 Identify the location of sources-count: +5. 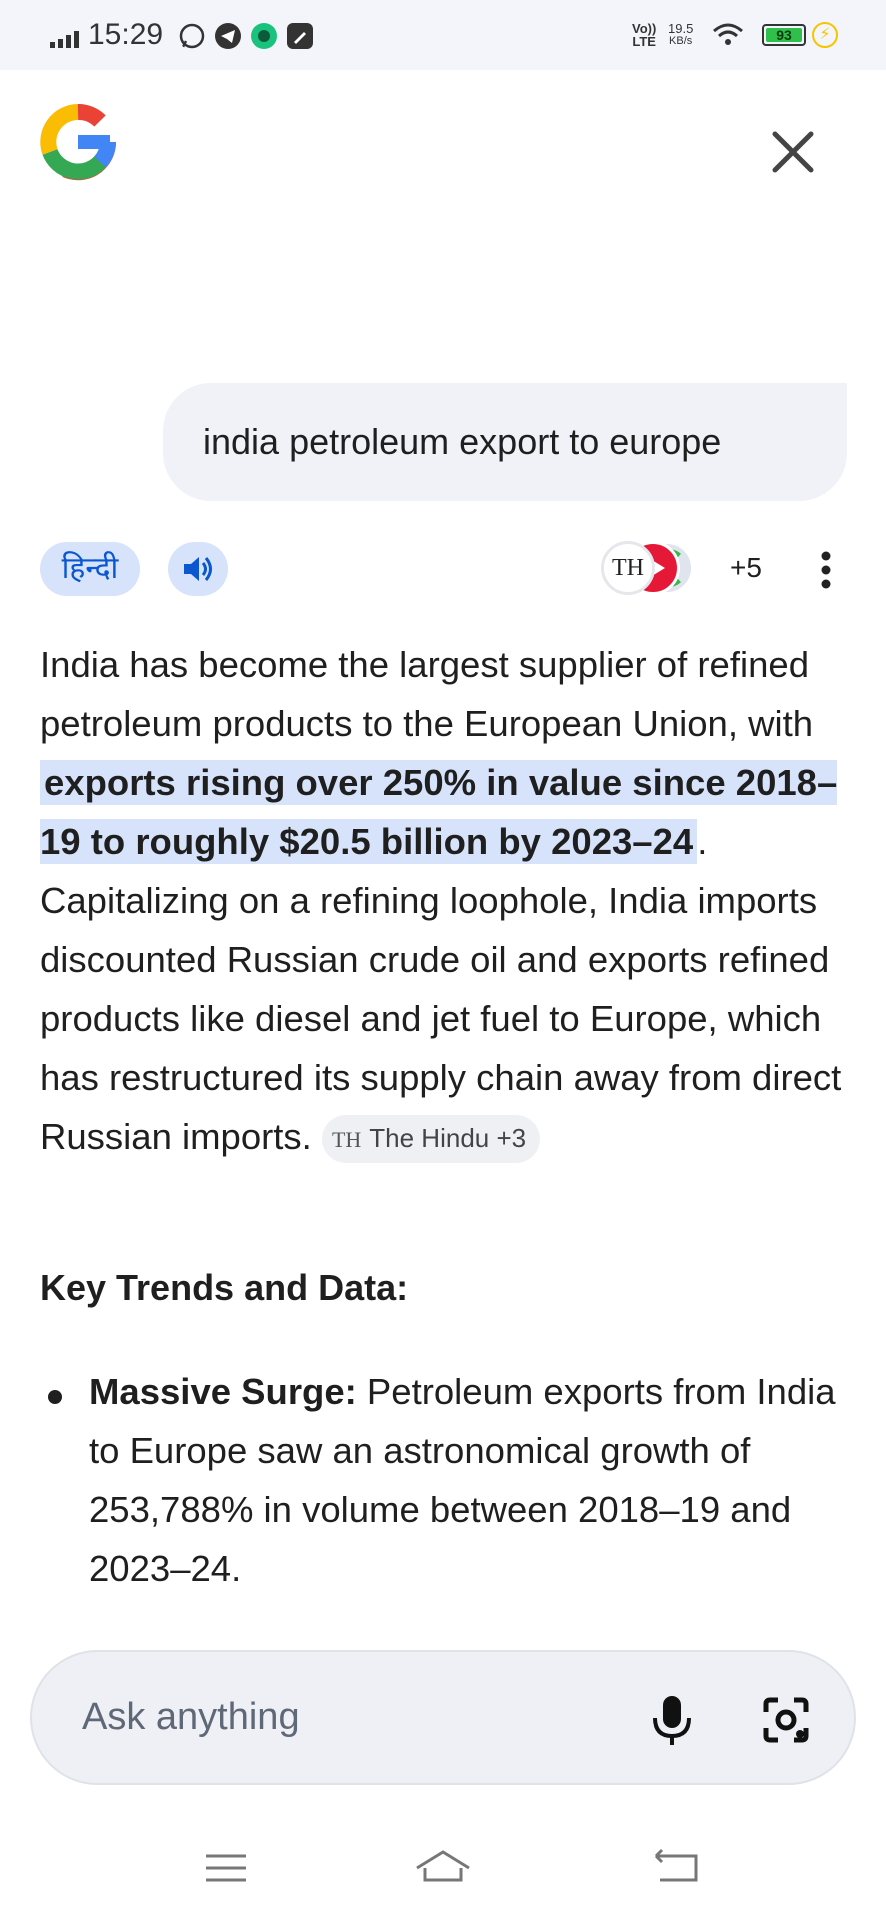
(746, 568).